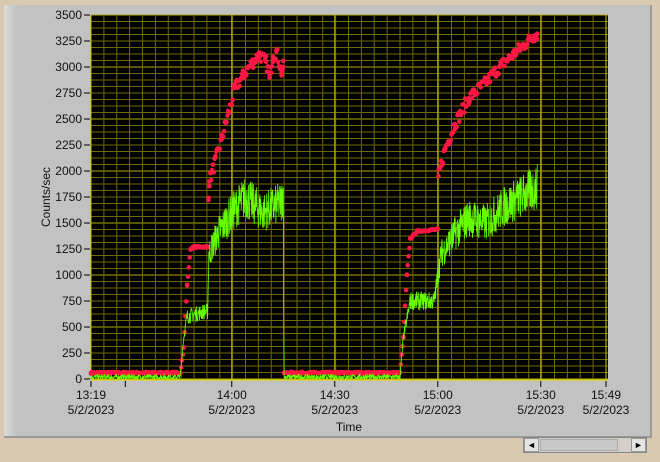 The width and height of the screenshot is (660, 462). I want to click on y-tick-label: 2750, so click(68, 93).